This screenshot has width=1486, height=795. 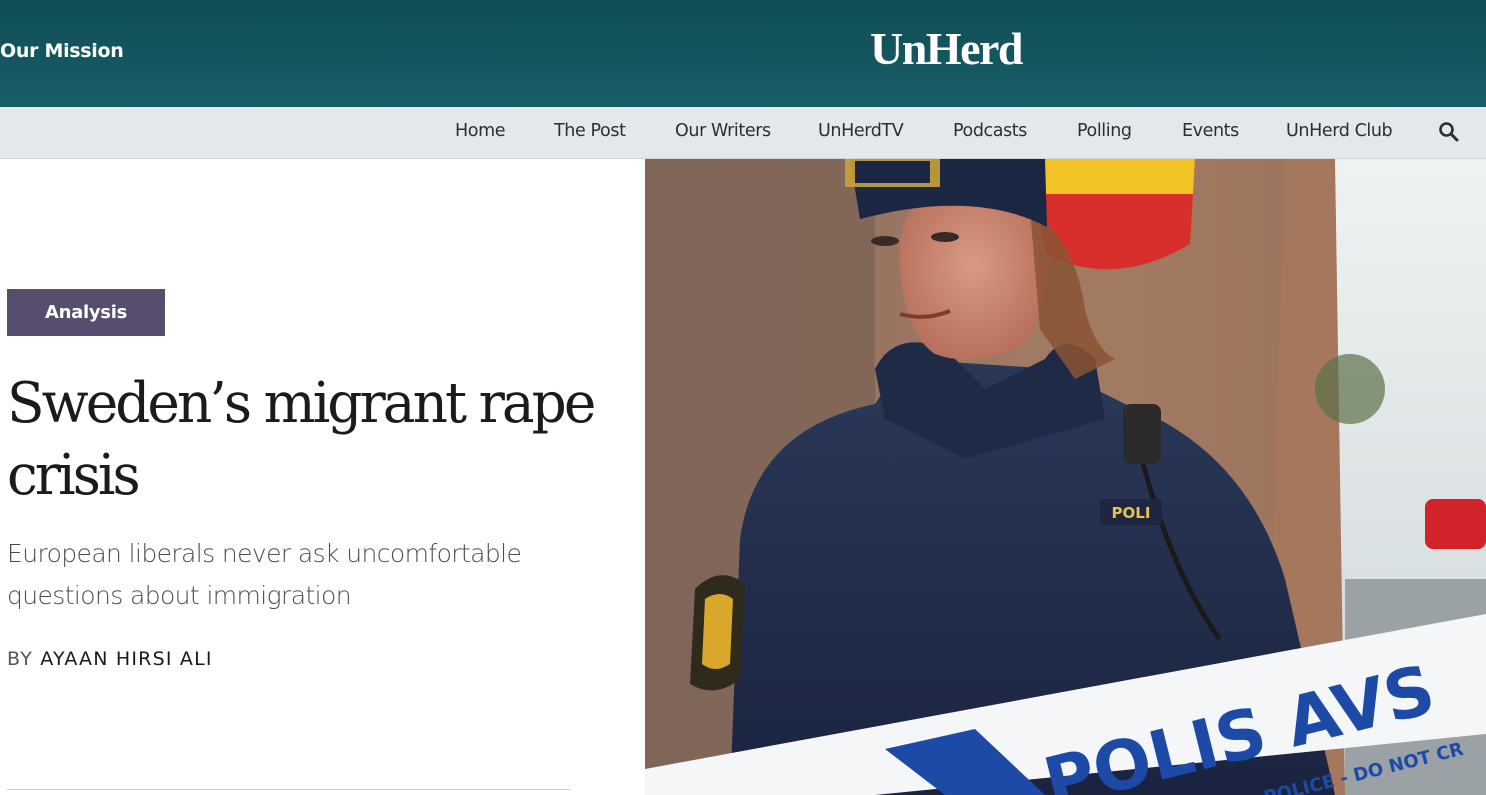 I want to click on divider, so click(x=288, y=789).